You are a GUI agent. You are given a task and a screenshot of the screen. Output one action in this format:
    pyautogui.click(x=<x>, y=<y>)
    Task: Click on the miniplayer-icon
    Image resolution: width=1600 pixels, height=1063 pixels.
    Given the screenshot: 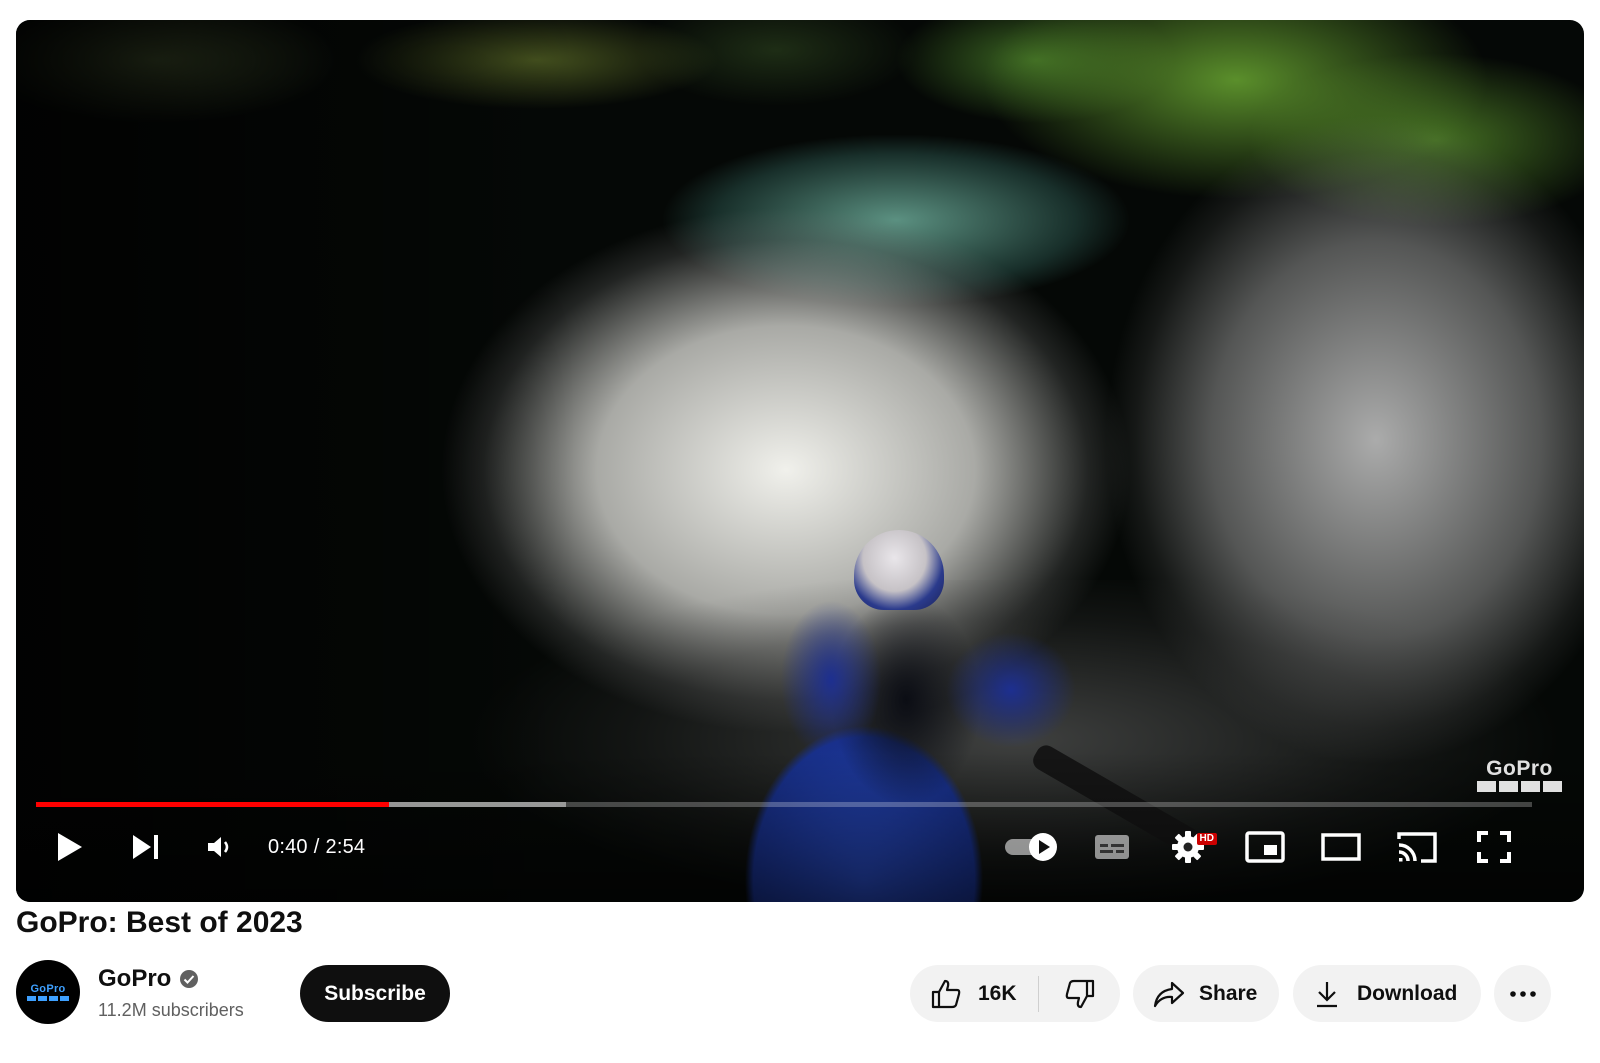 What is the action you would take?
    pyautogui.click(x=1265, y=847)
    